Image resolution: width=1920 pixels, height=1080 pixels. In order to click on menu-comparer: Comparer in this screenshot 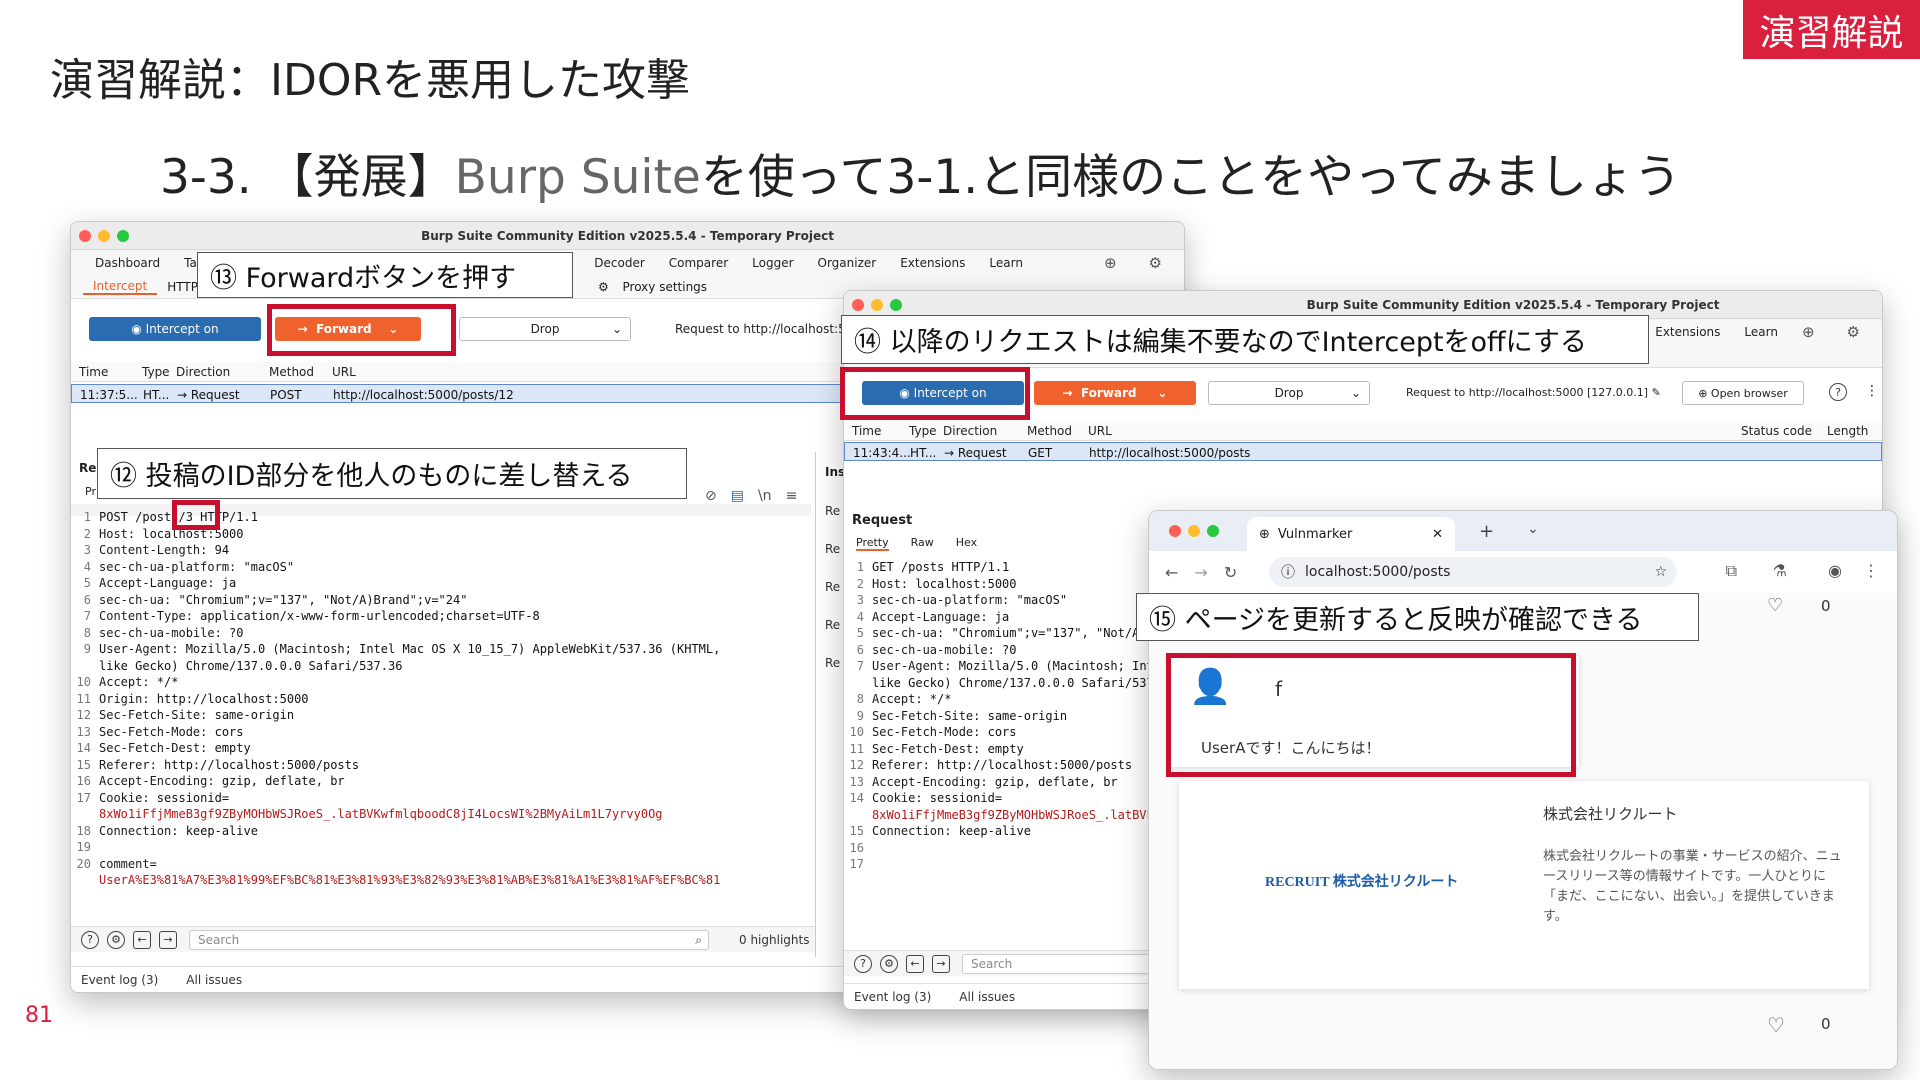, I will do `click(698, 263)`.